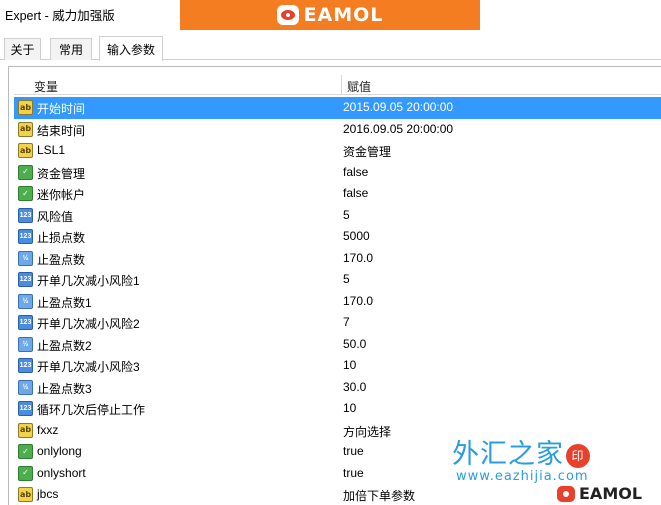  What do you see at coordinates (48, 429) in the screenshot?
I see `parameter-name: fxxz` at bounding box center [48, 429].